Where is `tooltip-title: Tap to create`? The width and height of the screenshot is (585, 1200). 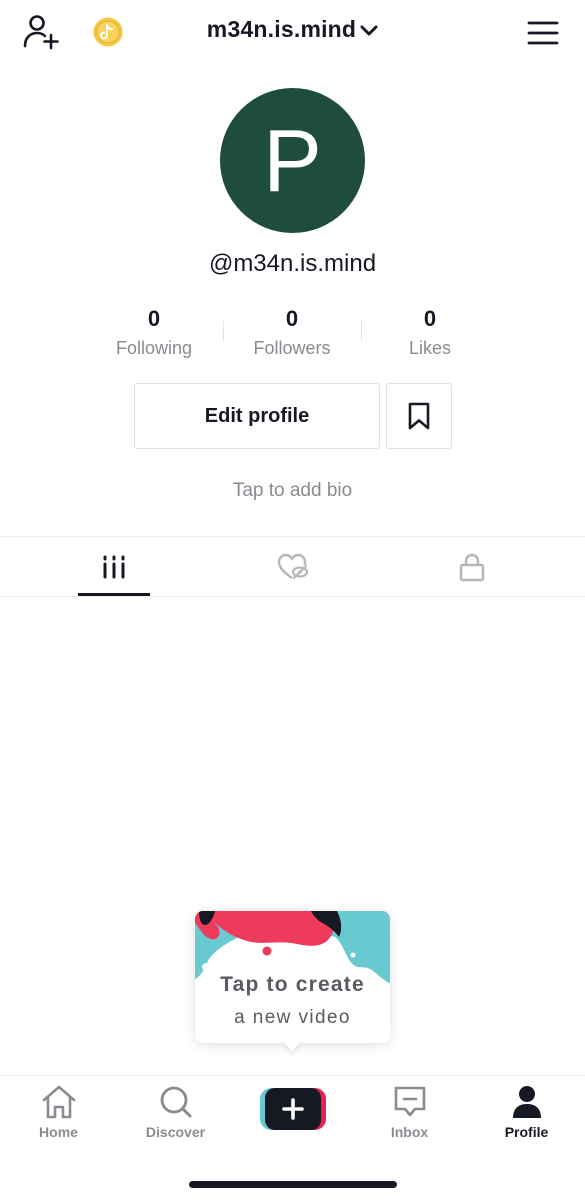
tooltip-title: Tap to create is located at coordinates (292, 984).